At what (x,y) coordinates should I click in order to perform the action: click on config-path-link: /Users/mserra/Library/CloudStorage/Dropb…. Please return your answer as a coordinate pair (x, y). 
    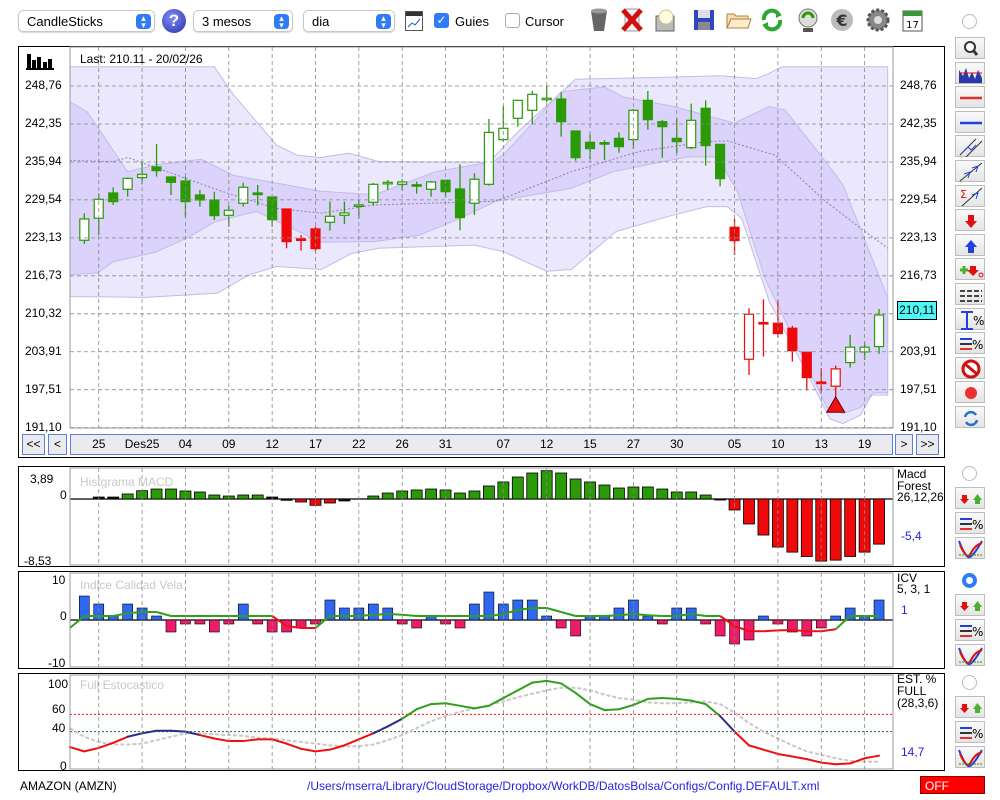
    Looking at the image, I should click on (563, 786).